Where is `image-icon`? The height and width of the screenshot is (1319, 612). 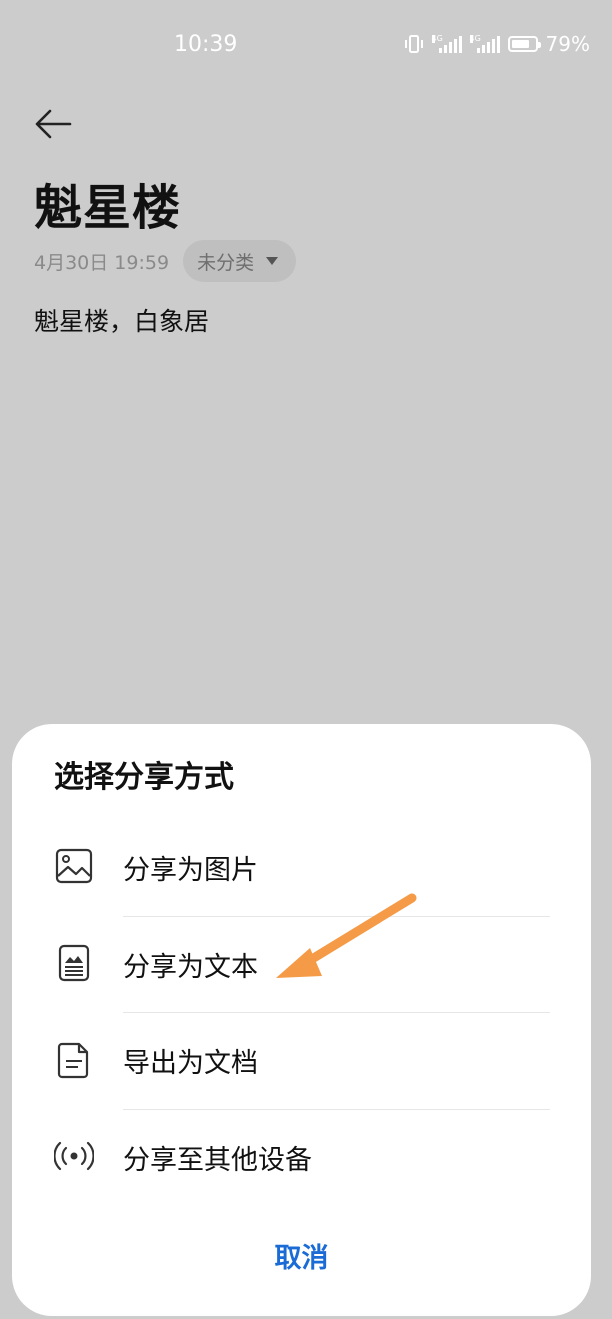
image-icon is located at coordinates (74, 866).